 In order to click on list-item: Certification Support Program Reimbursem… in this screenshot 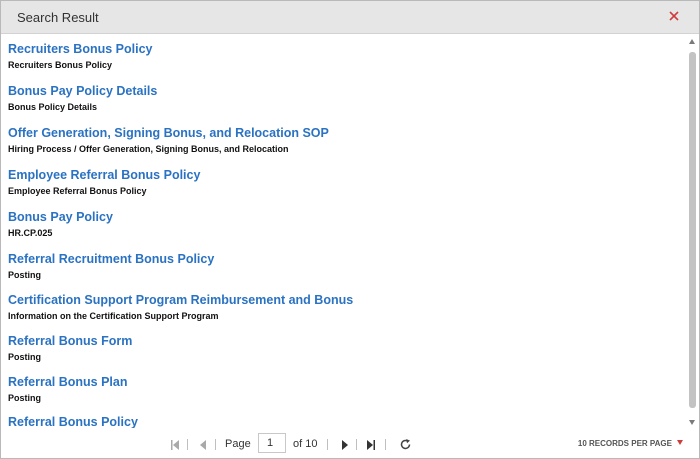, I will do `click(180, 307)`.